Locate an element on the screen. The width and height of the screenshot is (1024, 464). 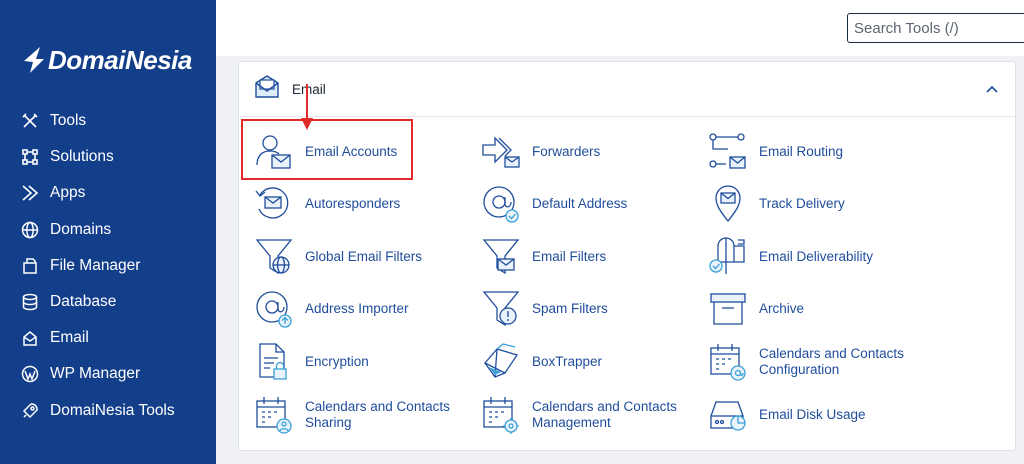
tool-label: Archive is located at coordinates (782, 308).